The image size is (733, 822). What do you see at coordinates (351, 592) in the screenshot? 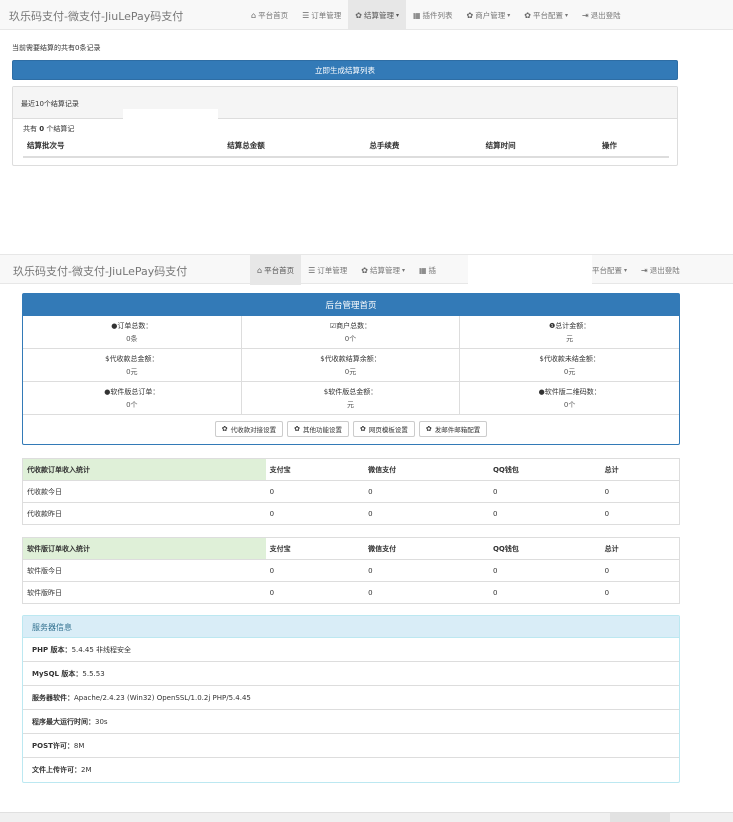
I see `table-row: 软件版昨日 0 0 0 0` at bounding box center [351, 592].